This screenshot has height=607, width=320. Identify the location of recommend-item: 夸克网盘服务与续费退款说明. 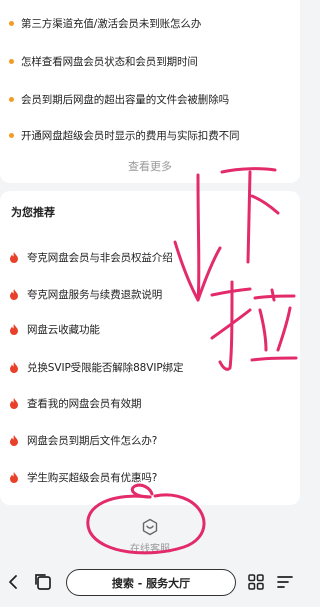
(152, 294).